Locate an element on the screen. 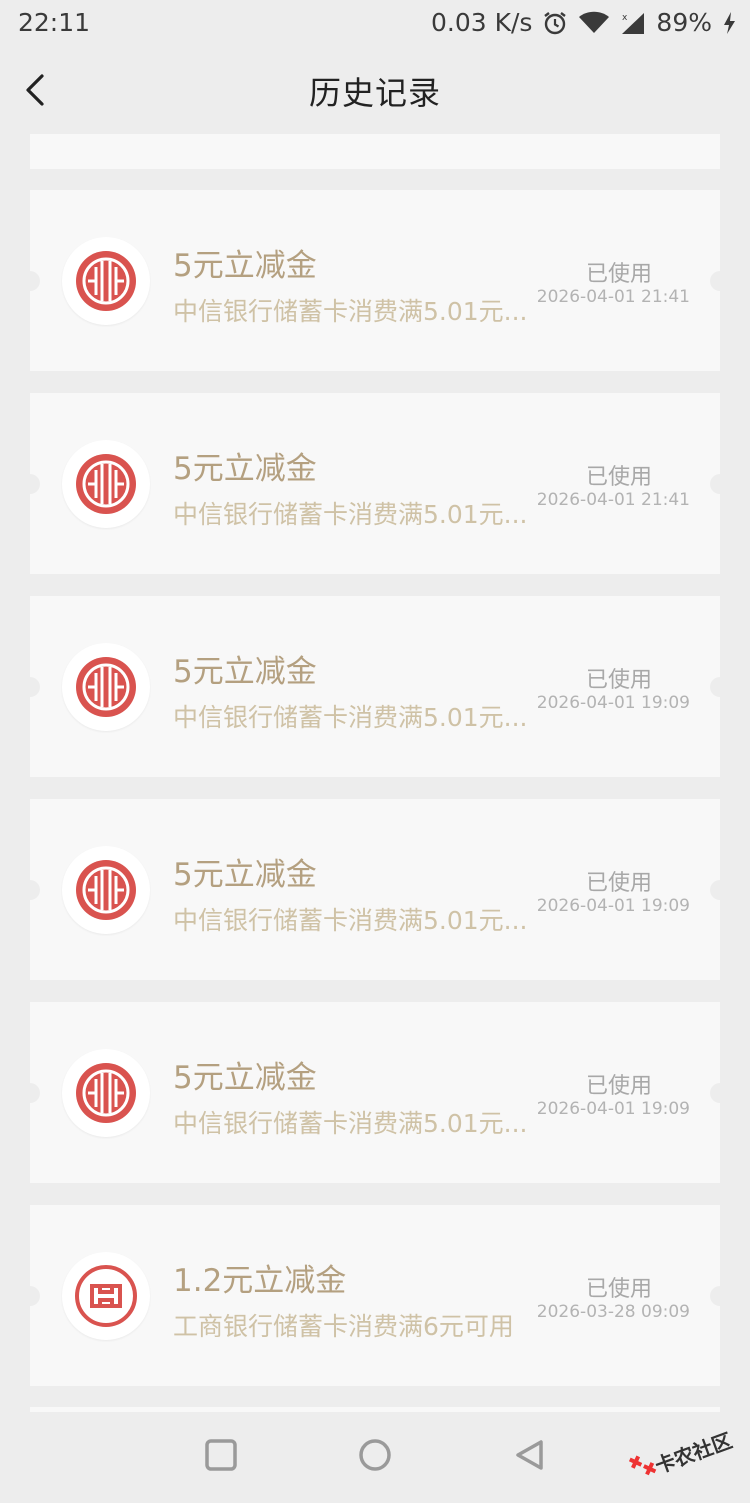 This screenshot has height=1503, width=750. status-bar: 22:11 0.03 K/s x 89% is located at coordinates (375, 23).